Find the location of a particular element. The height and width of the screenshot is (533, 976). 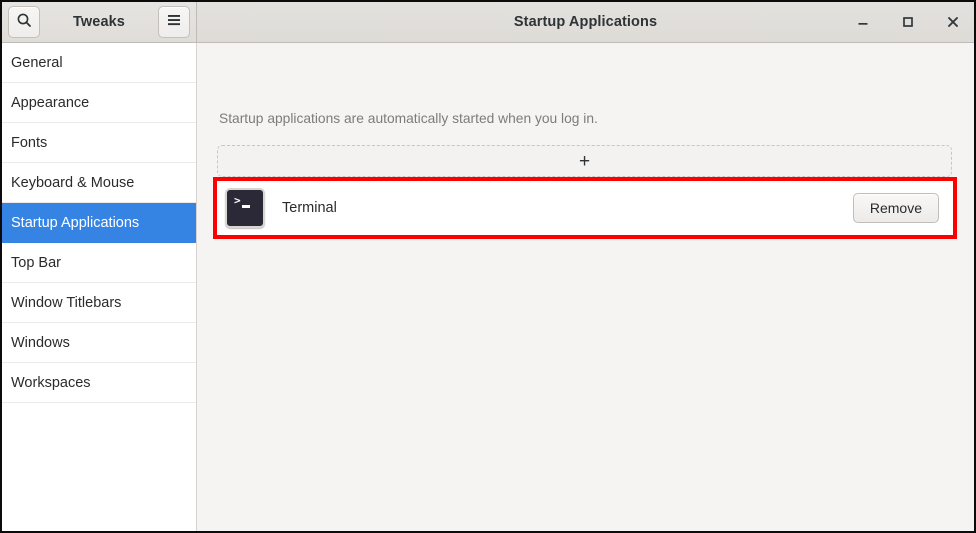

sidebar-item-general: General is located at coordinates (99, 63).